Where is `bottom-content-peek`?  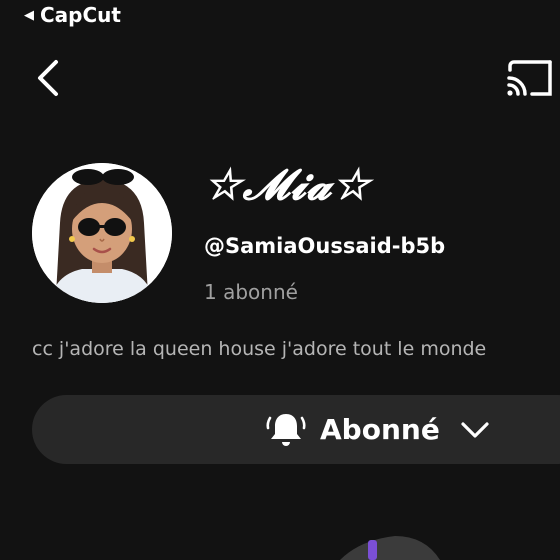
bottom-content-peek is located at coordinates (390, 548).